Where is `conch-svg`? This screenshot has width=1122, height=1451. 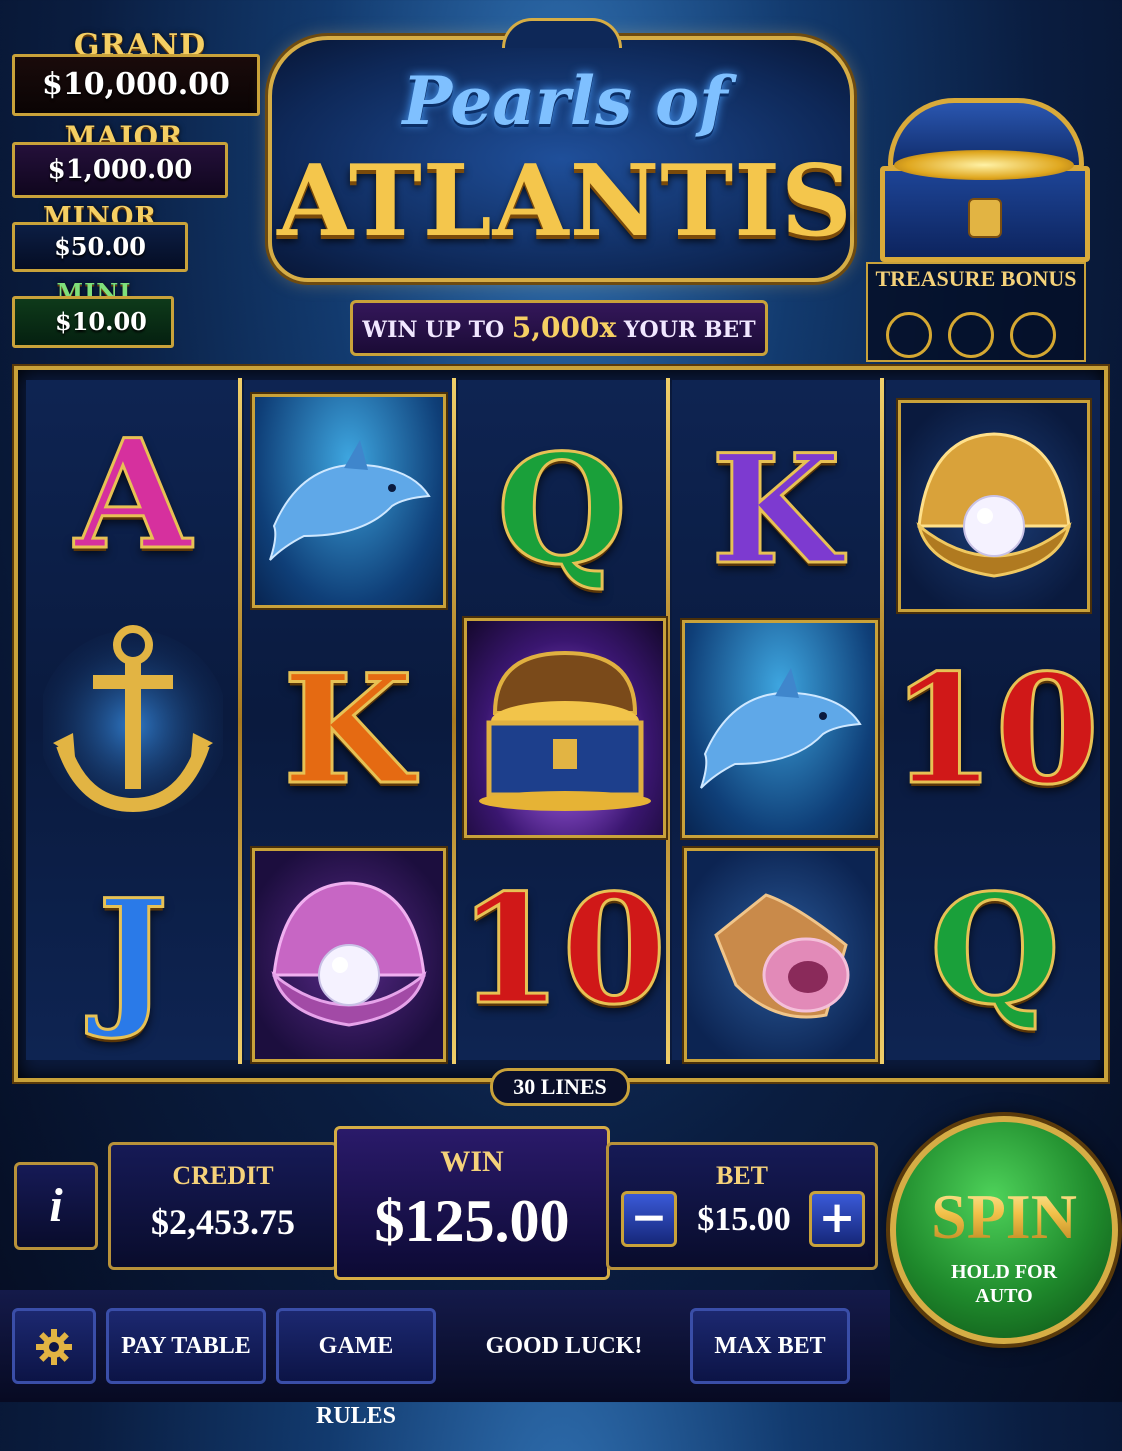 conch-svg is located at coordinates (782, 956).